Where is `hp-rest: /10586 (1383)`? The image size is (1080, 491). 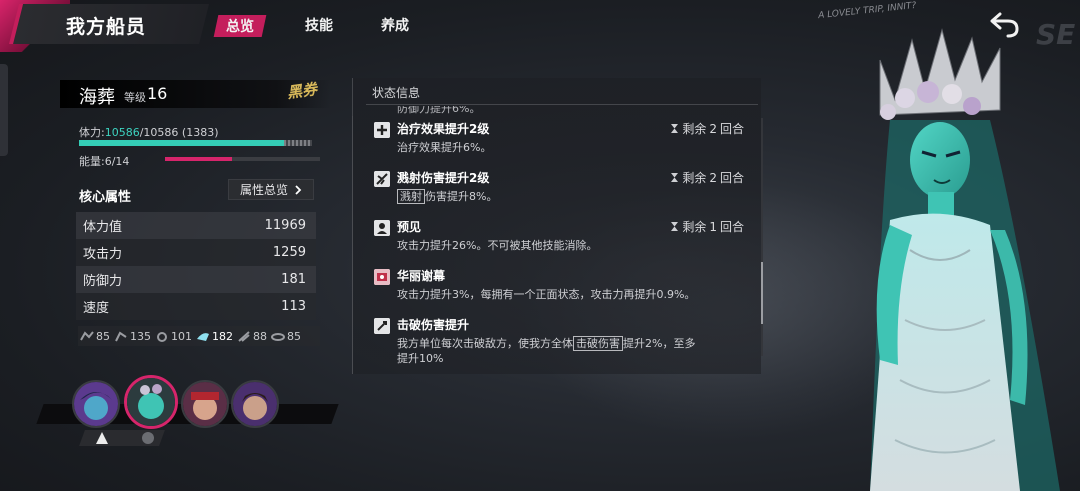
hp-rest: /10586 (1383) is located at coordinates (179, 132).